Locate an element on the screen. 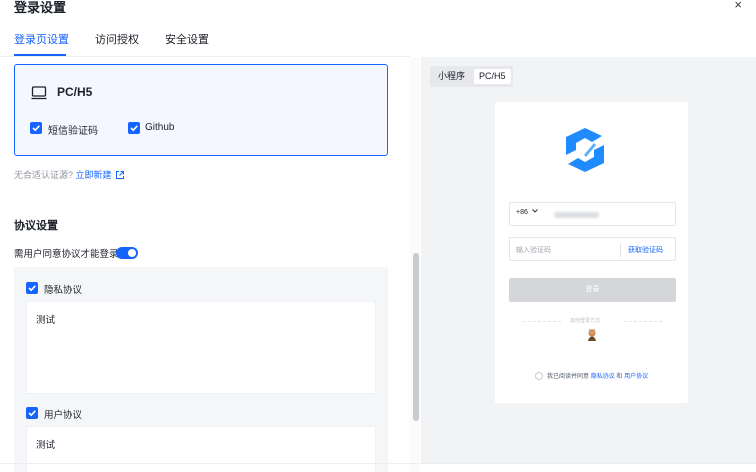 The image size is (756, 472). divider-line-left is located at coordinates (542, 321).